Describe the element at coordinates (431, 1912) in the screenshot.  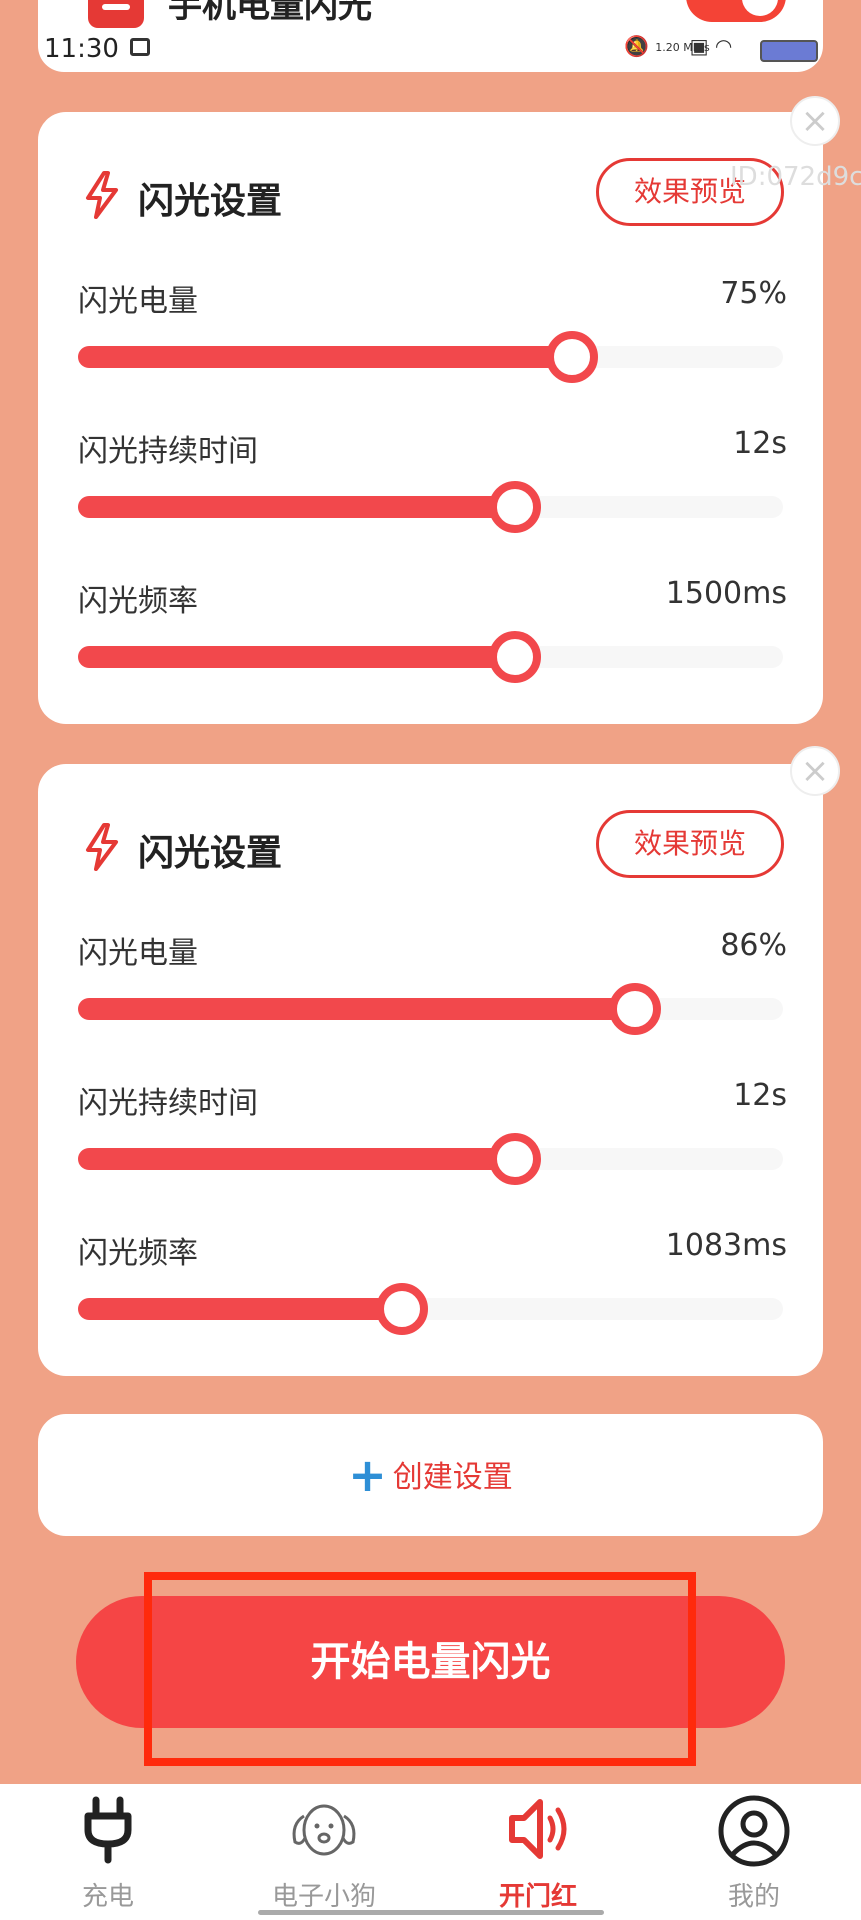
I see `home-indicator` at that location.